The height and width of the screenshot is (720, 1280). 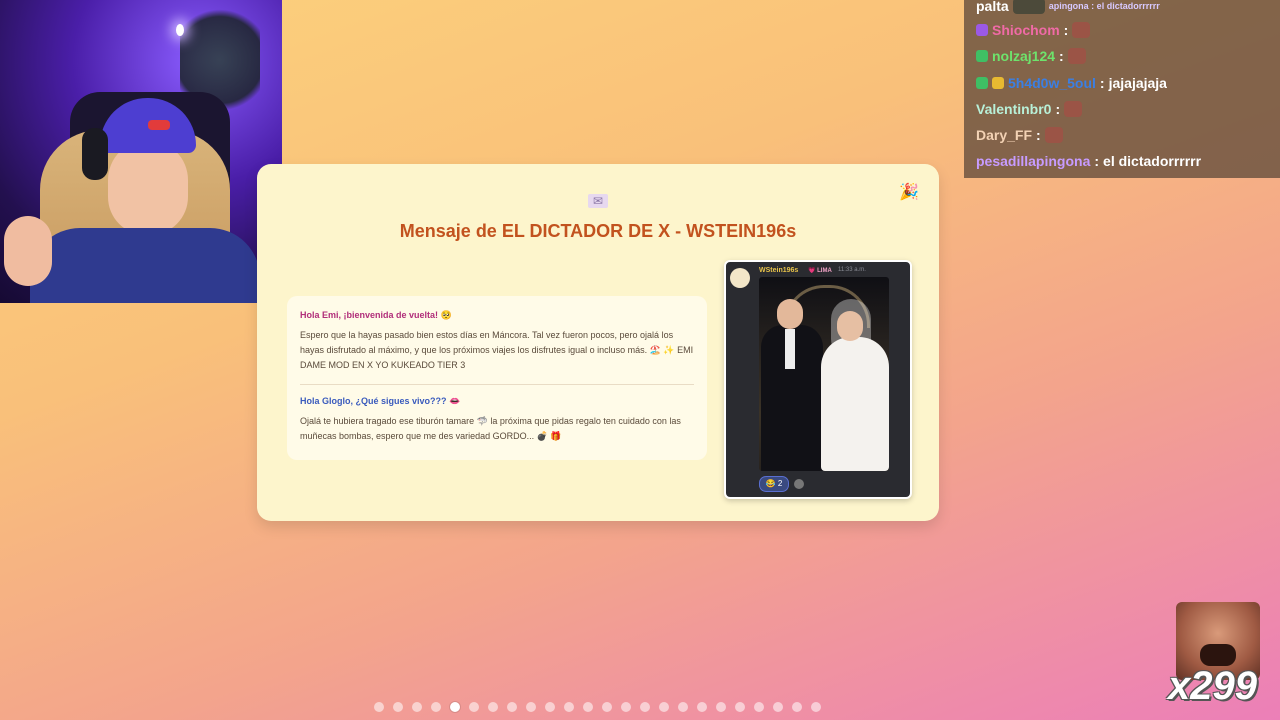 I want to click on avatar, so click(x=740, y=278).